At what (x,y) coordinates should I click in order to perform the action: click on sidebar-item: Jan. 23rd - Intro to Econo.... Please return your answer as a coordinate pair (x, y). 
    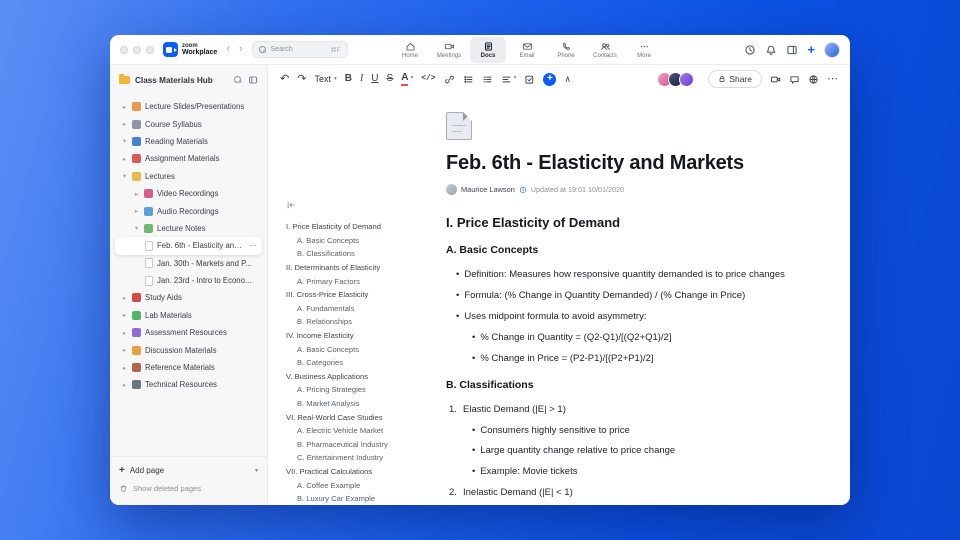
    Looking at the image, I should click on (188, 280).